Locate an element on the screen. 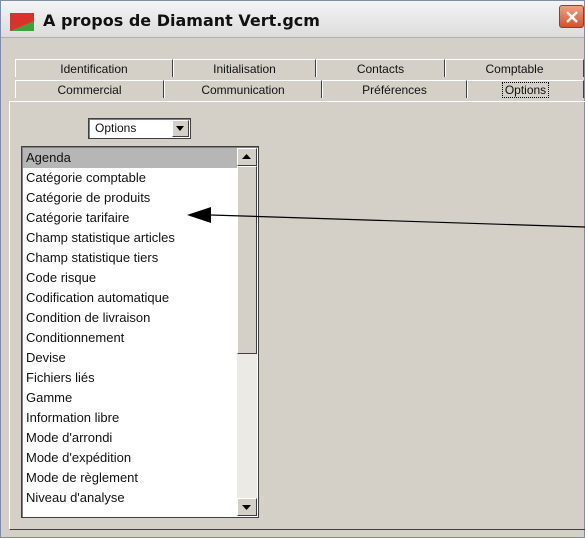 This screenshot has height=539, width=585. arrow-pointer-icon is located at coordinates (386, 217).